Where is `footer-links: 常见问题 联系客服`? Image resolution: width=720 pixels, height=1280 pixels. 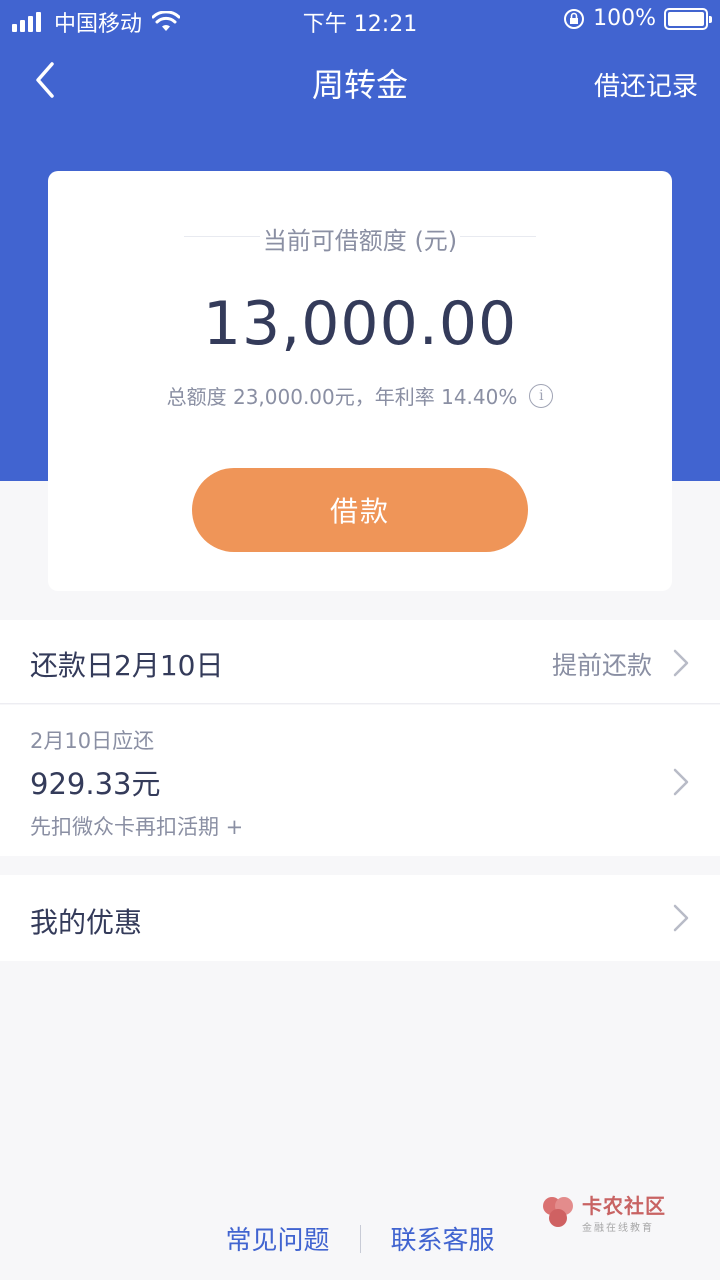
footer-links: 常见问题 联系客服 is located at coordinates (360, 1238).